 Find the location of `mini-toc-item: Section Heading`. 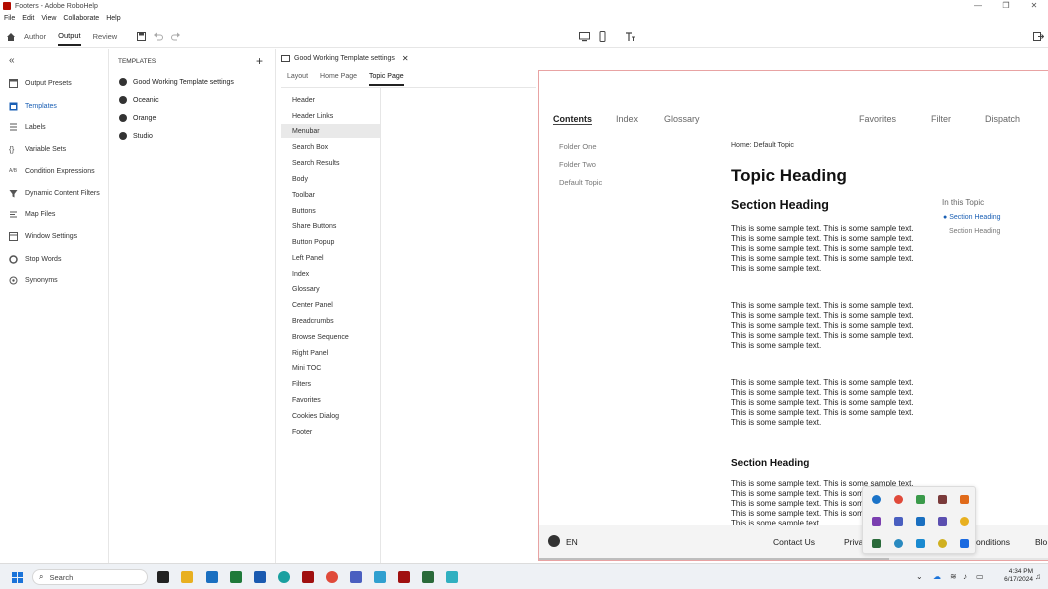

mini-toc-item: Section Heading is located at coordinates (974, 231).